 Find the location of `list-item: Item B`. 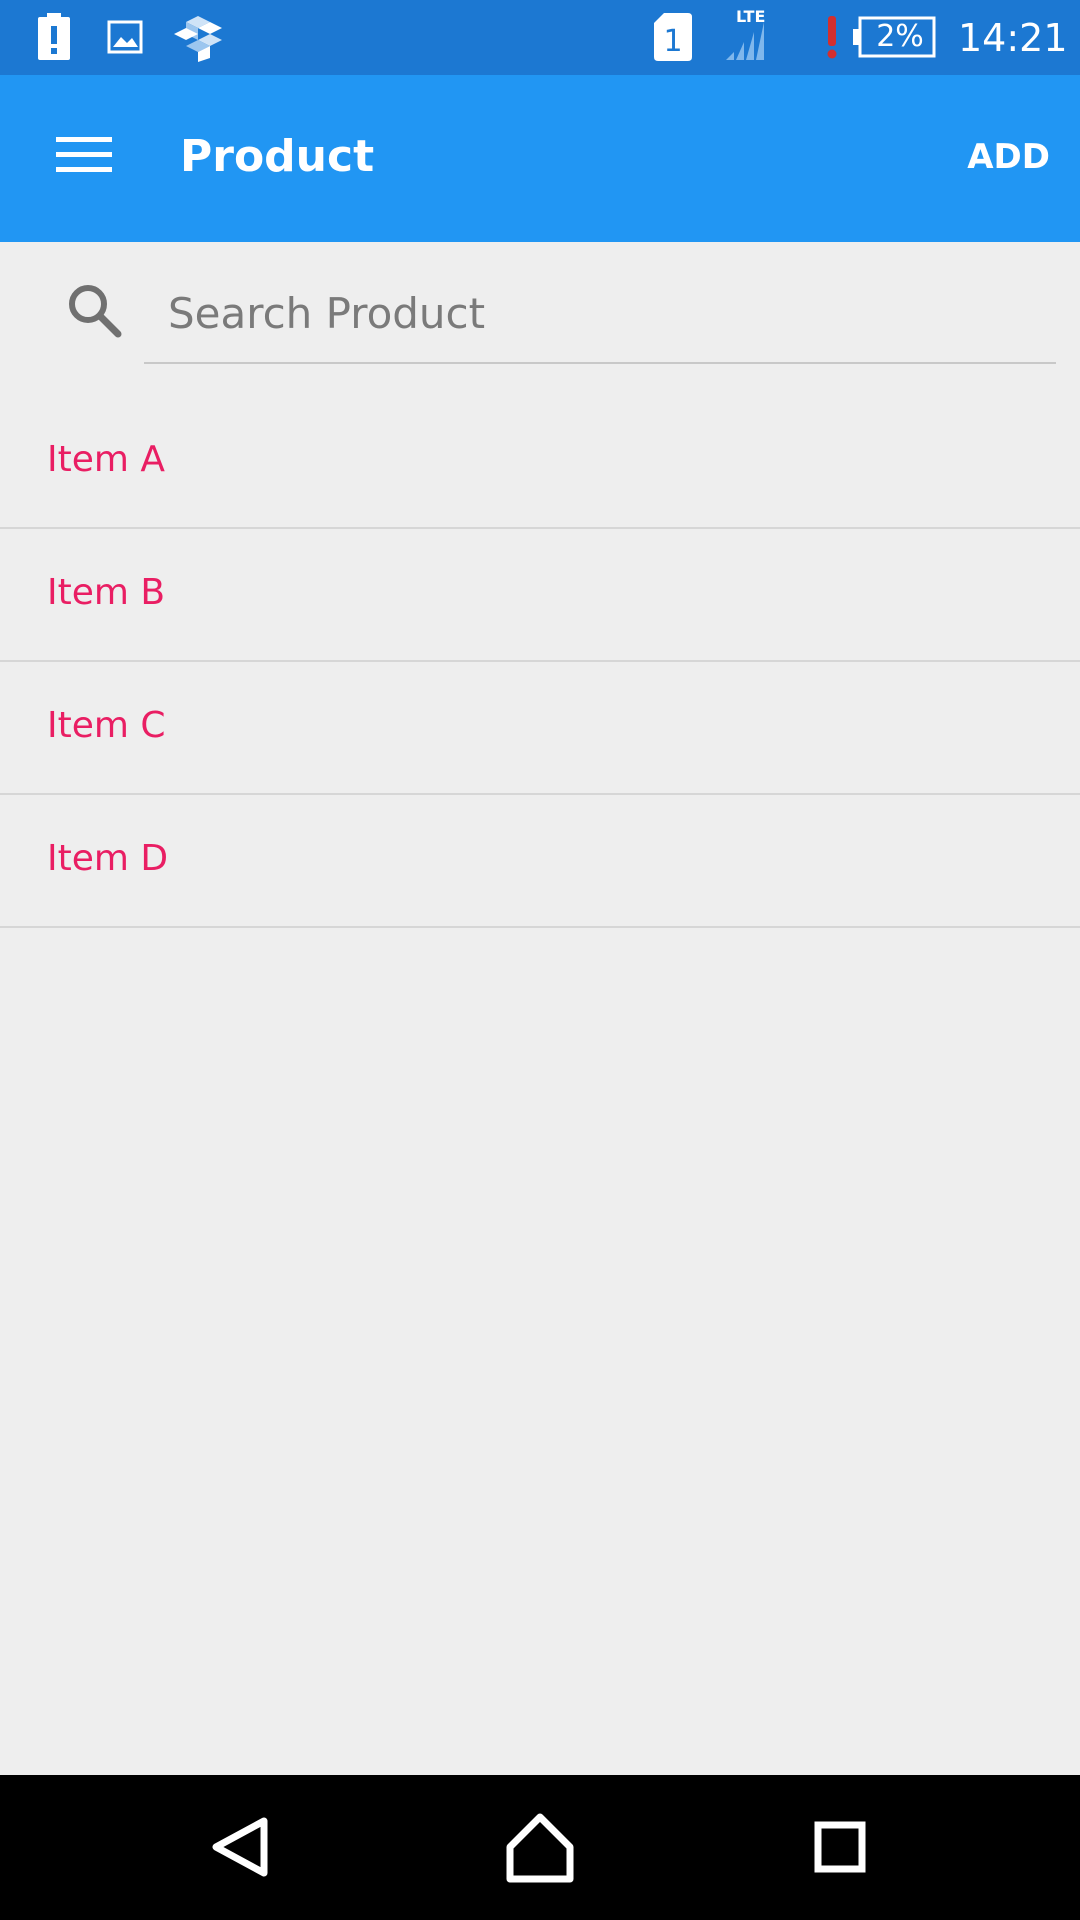

list-item: Item B is located at coordinates (540, 595).